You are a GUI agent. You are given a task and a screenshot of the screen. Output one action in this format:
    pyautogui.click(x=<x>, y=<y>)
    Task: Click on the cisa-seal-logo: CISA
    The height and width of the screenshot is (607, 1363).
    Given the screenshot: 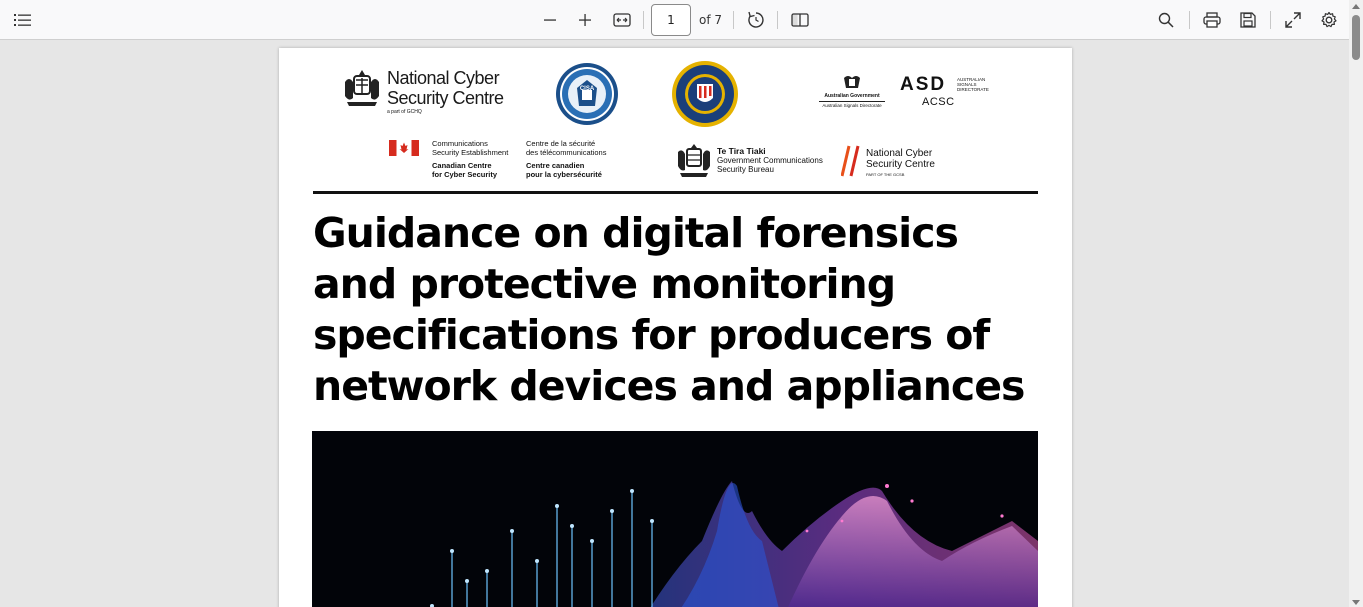 What is the action you would take?
    pyautogui.click(x=587, y=94)
    